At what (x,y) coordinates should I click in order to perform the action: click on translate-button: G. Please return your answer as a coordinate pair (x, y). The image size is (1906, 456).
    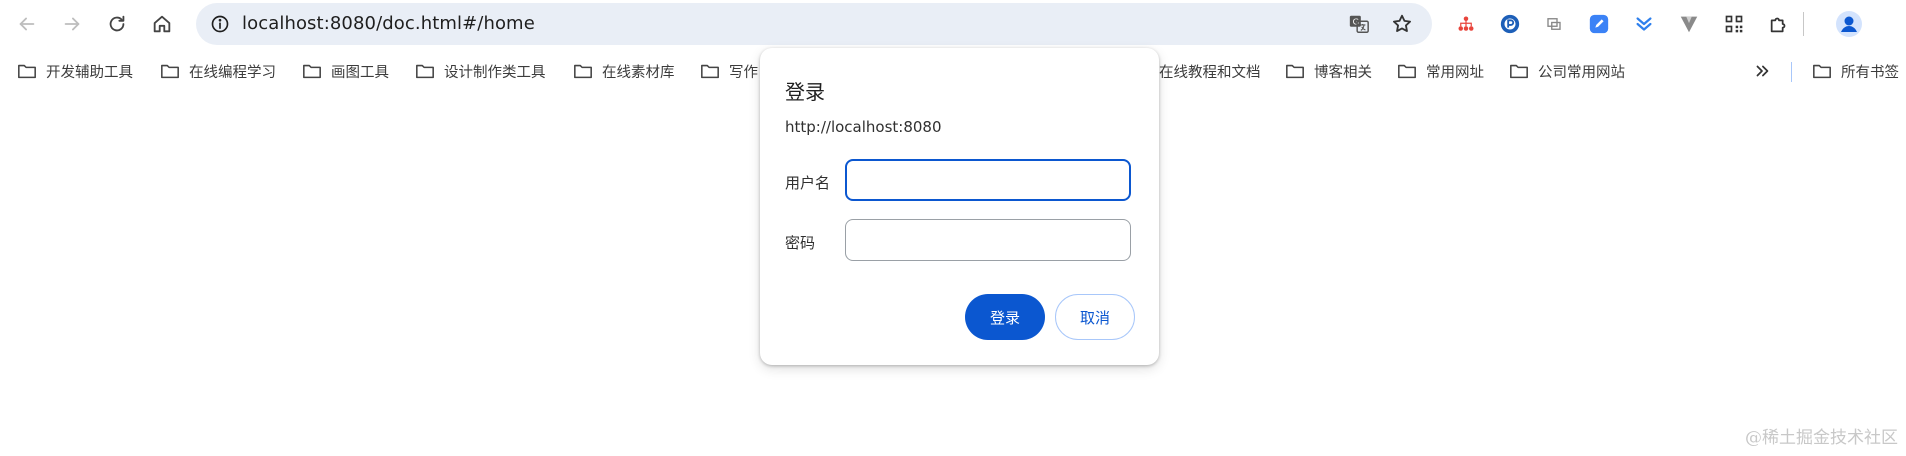
    Looking at the image, I should click on (1359, 24).